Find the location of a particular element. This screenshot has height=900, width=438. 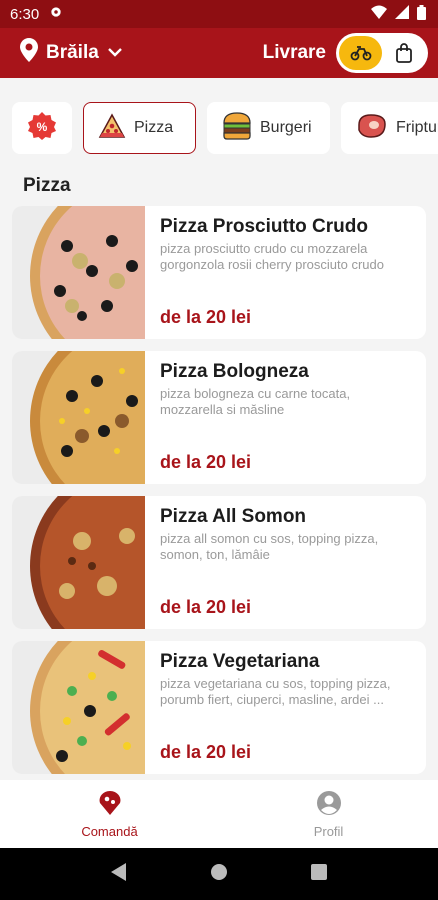

category-bar: % Pizza Burgeri Fripturi is located at coordinates (225, 128).